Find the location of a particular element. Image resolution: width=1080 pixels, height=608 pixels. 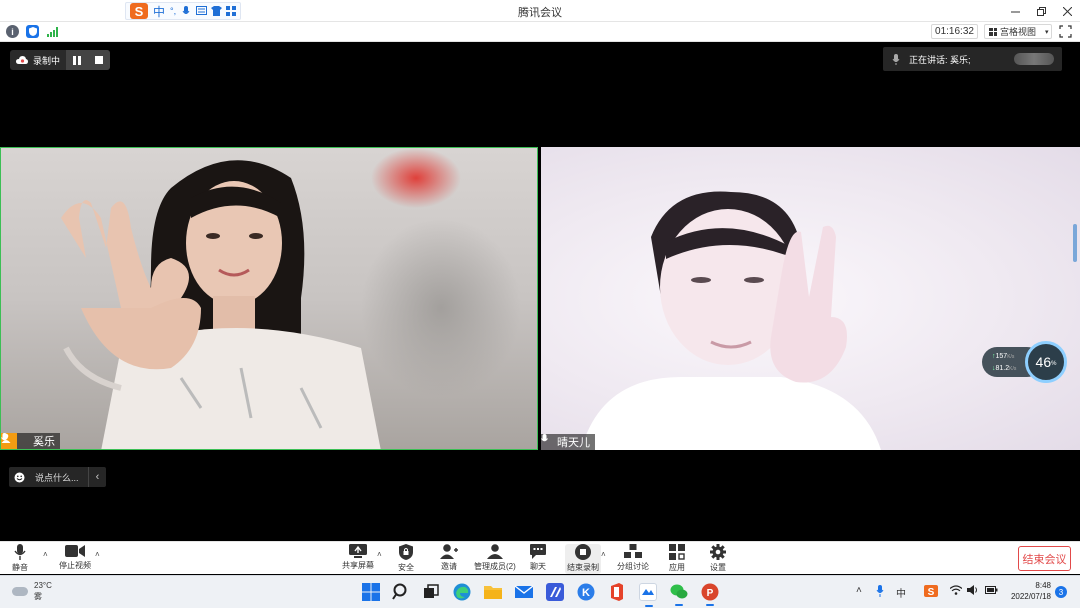

participant-name-tag: 奚乐 is located at coordinates (30, 441).